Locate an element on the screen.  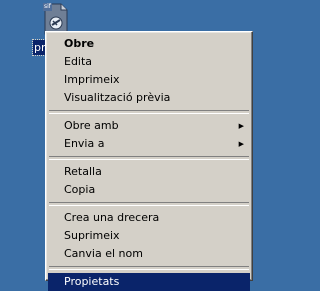
menu-item-visualitzacio-previa: Visualització prèvia is located at coordinates (149, 98).